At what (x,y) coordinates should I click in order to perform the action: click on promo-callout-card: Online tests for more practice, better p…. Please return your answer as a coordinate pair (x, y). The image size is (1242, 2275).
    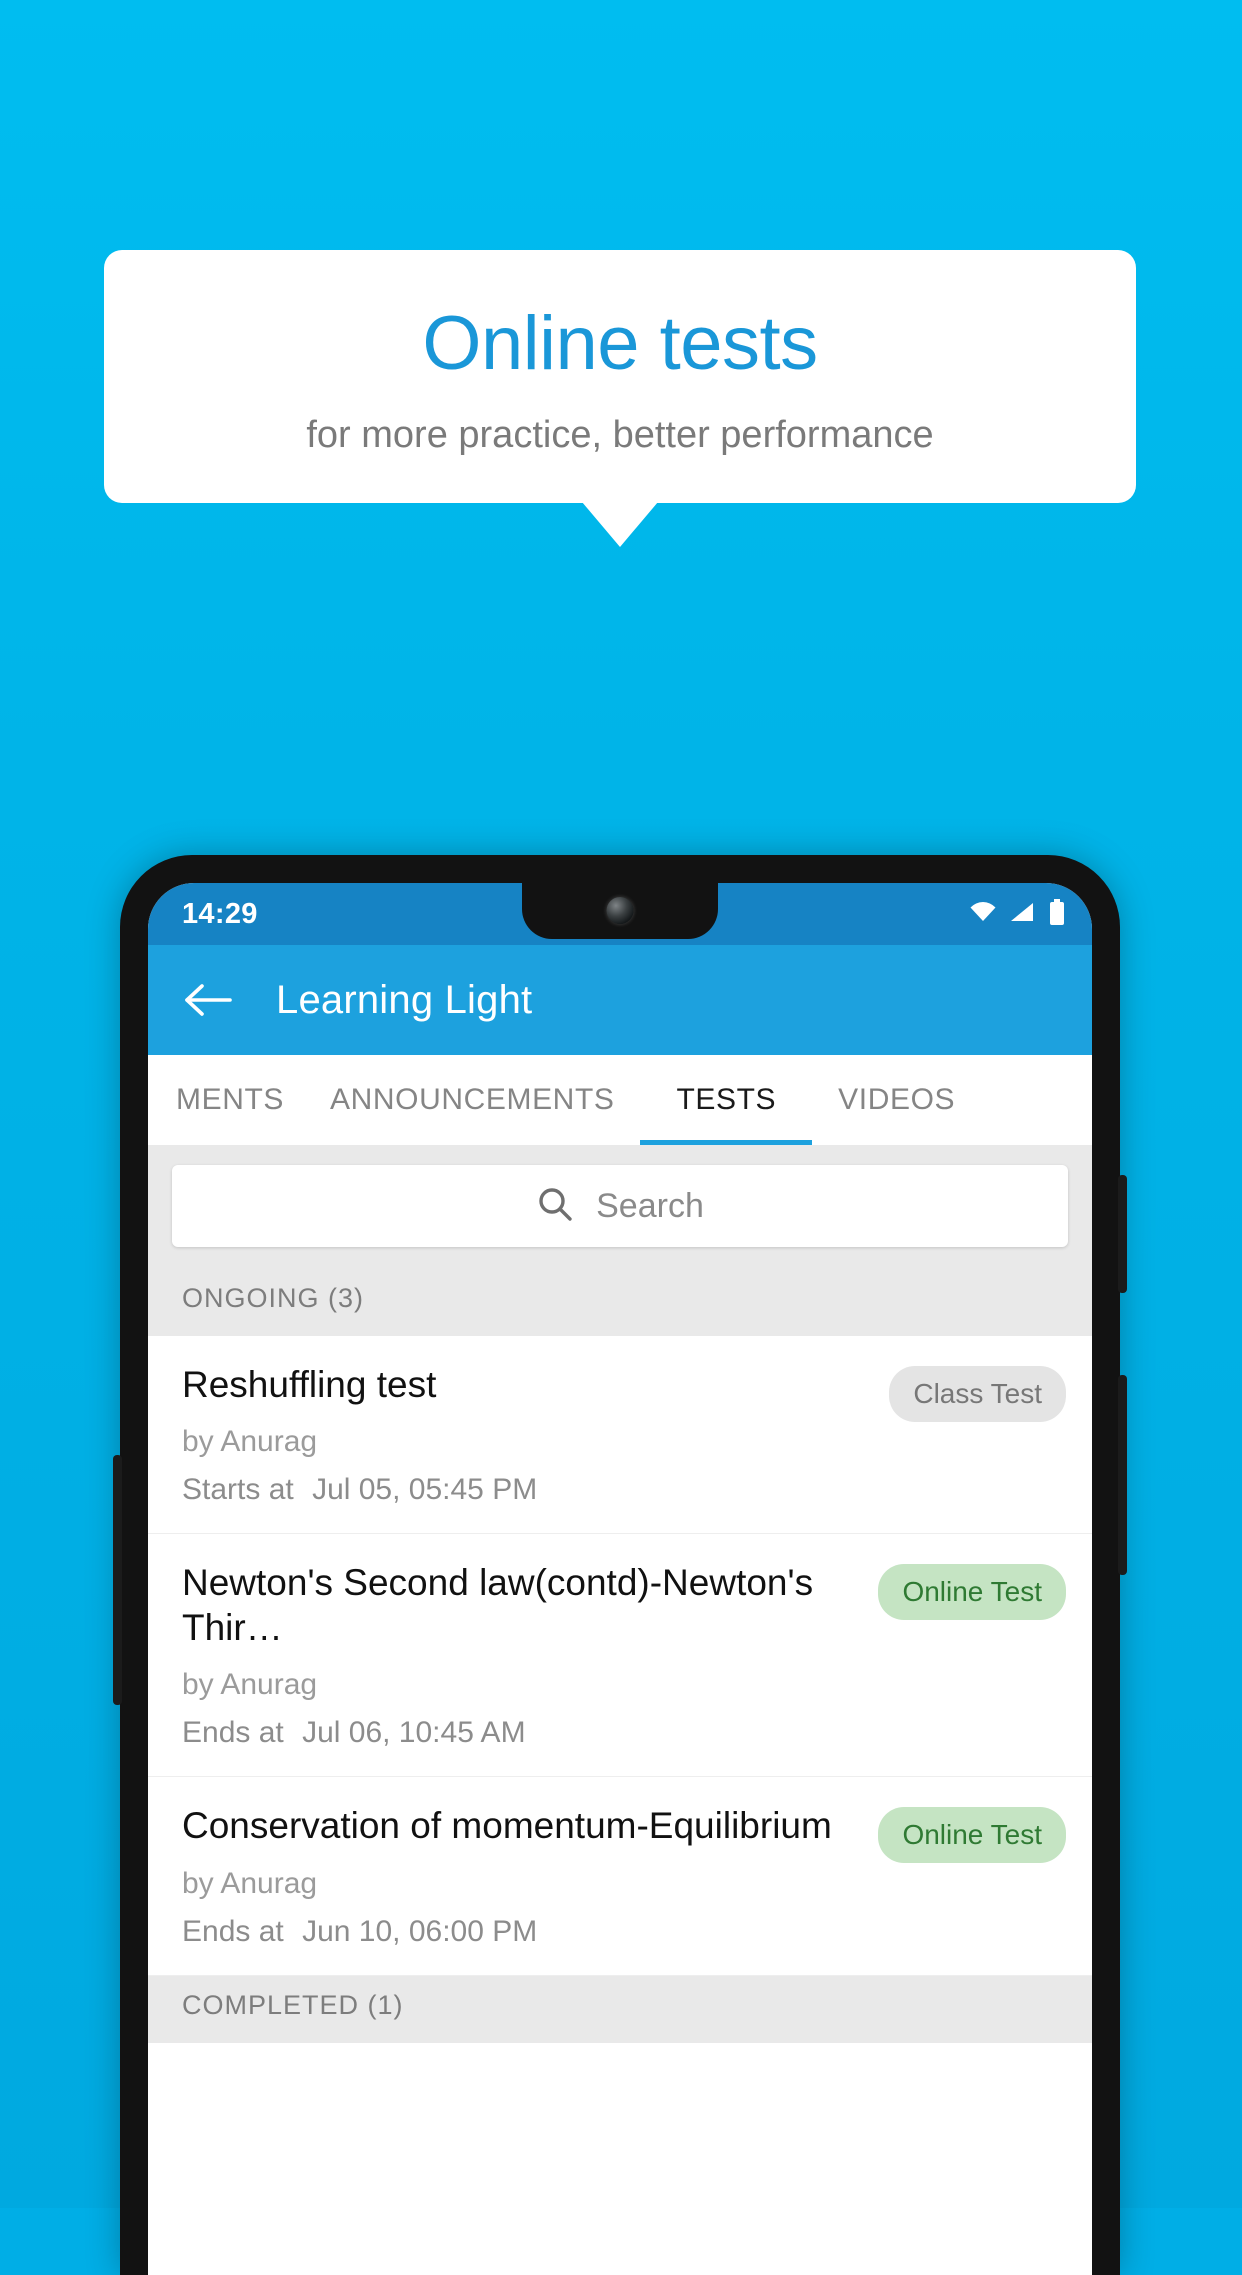
    Looking at the image, I should click on (620, 399).